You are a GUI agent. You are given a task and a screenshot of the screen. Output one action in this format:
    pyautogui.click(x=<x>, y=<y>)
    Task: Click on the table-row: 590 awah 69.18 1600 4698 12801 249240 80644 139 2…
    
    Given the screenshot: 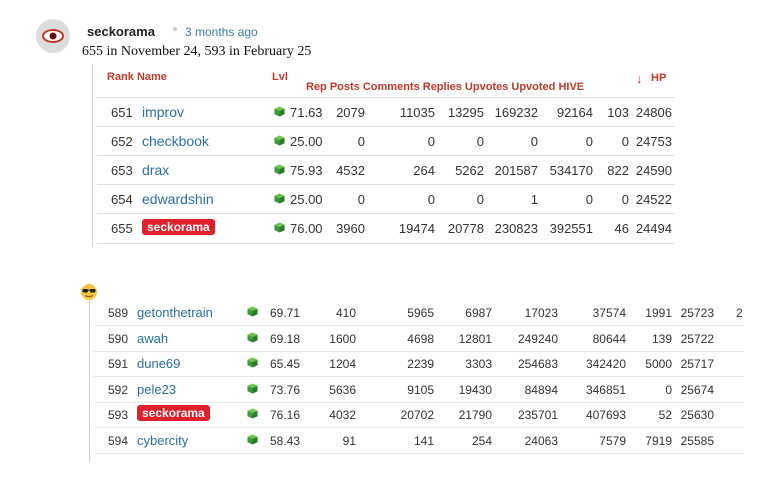 What is the action you would take?
    pyautogui.click(x=419, y=339)
    